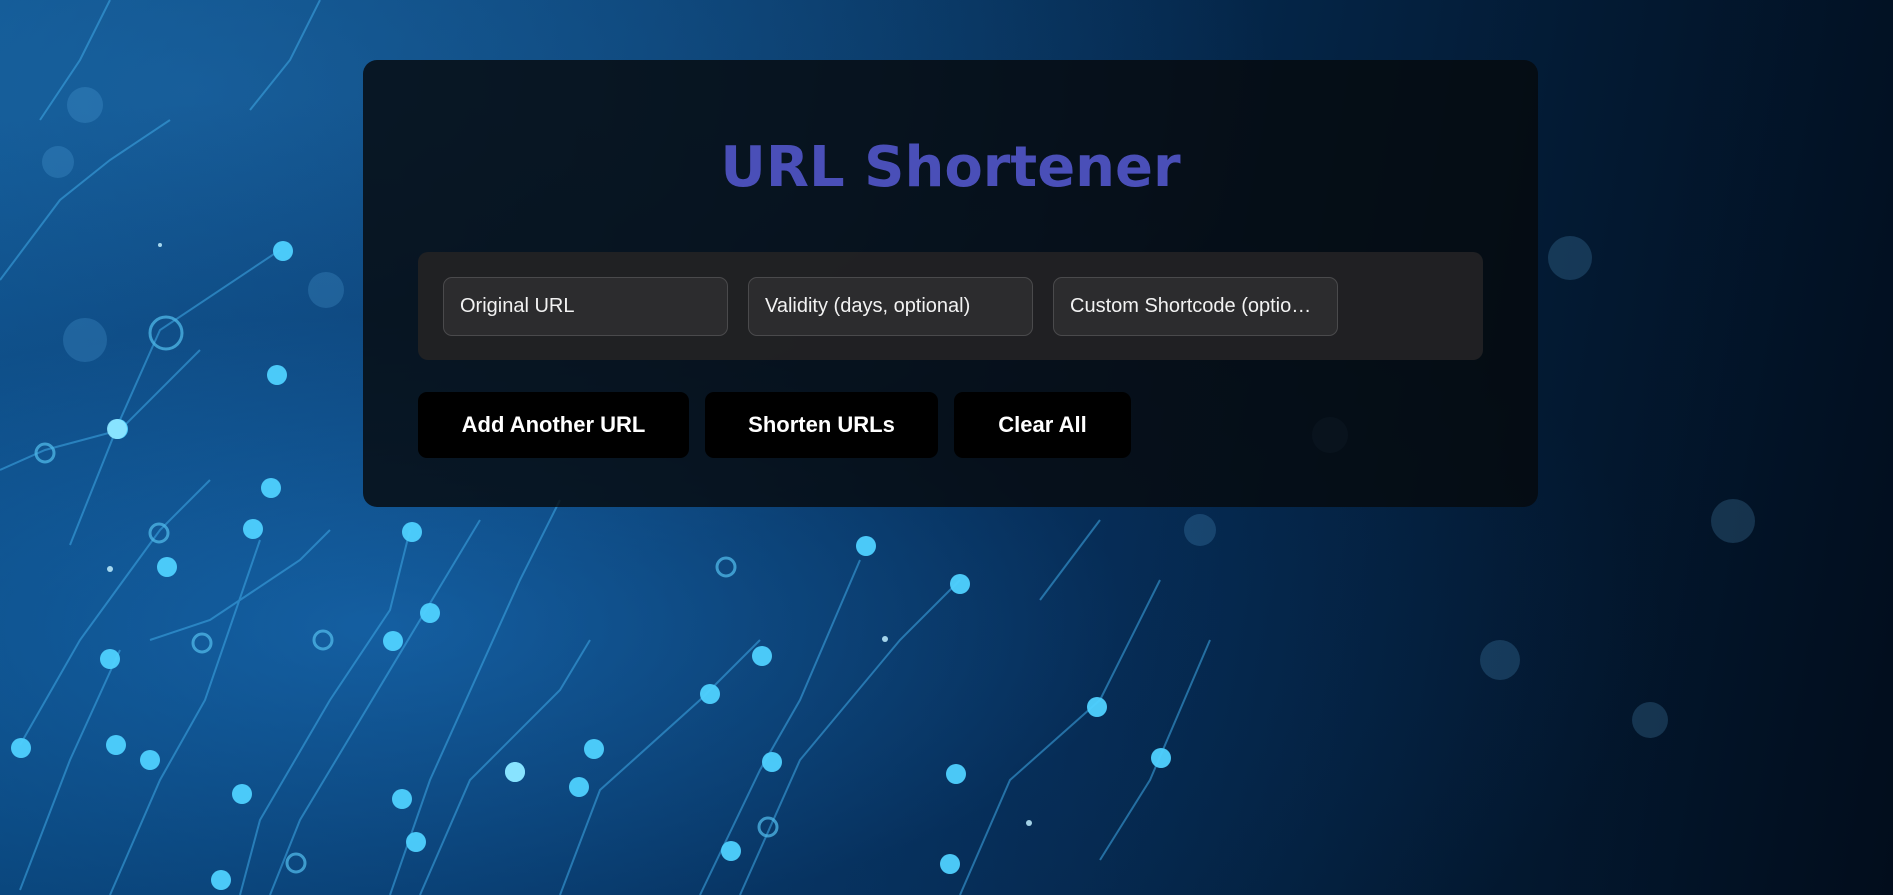 The height and width of the screenshot is (895, 1893). Describe the element at coordinates (585, 306) in the screenshot. I see `original-url-input` at that location.